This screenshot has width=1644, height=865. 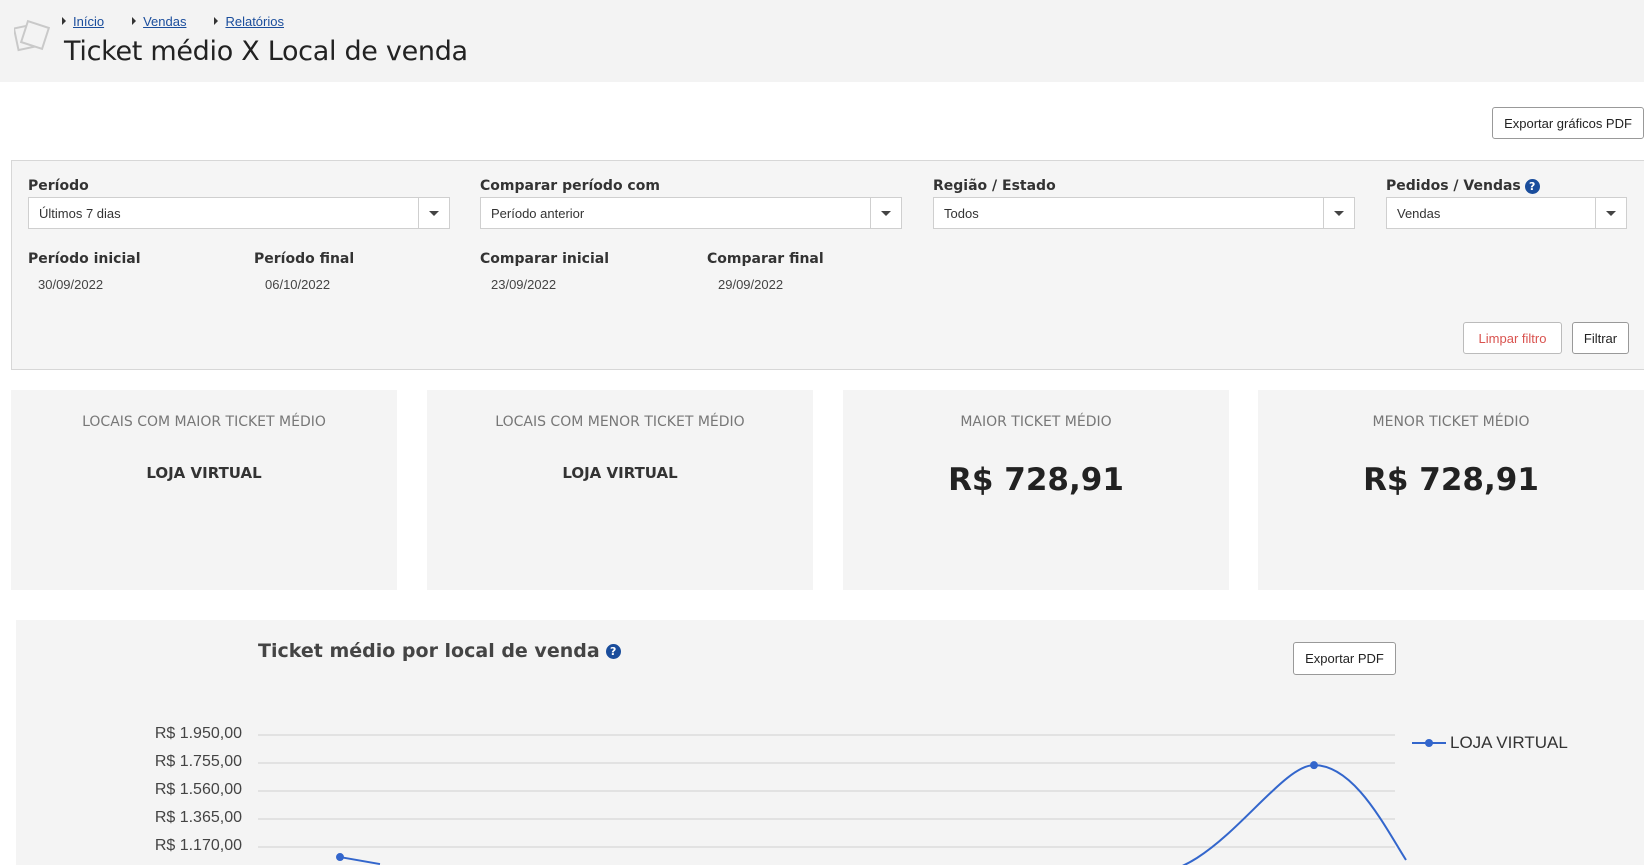 I want to click on card-title: LOCAIS COM MAIOR TICKET MÉDIO, so click(x=204, y=422).